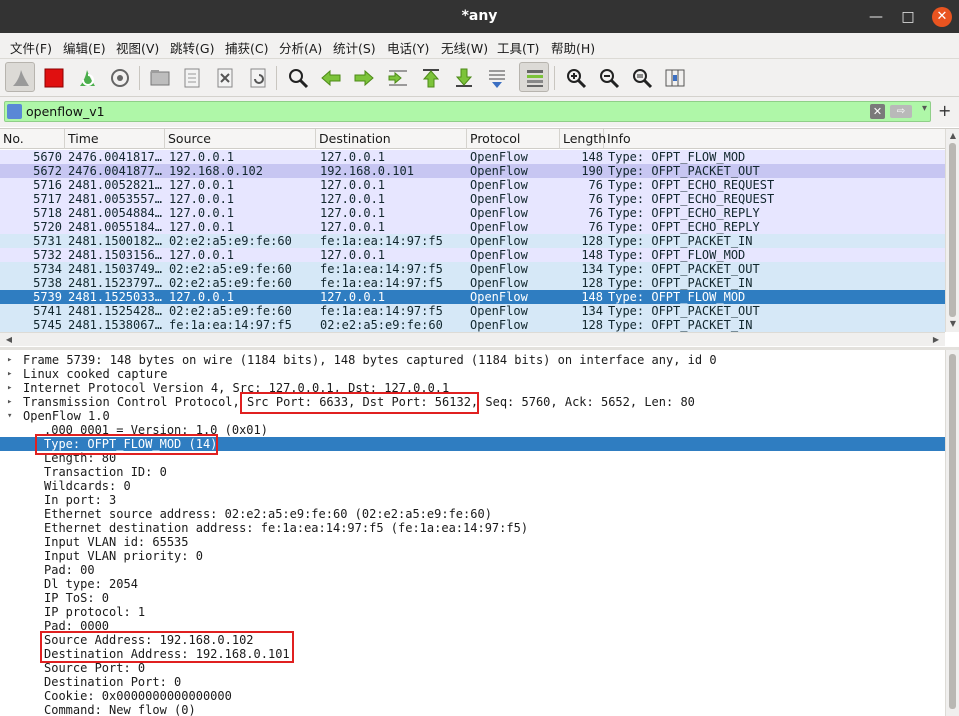 Image resolution: width=959 pixels, height=716 pixels. I want to click on go-to-packet-icon, so click(397, 77).